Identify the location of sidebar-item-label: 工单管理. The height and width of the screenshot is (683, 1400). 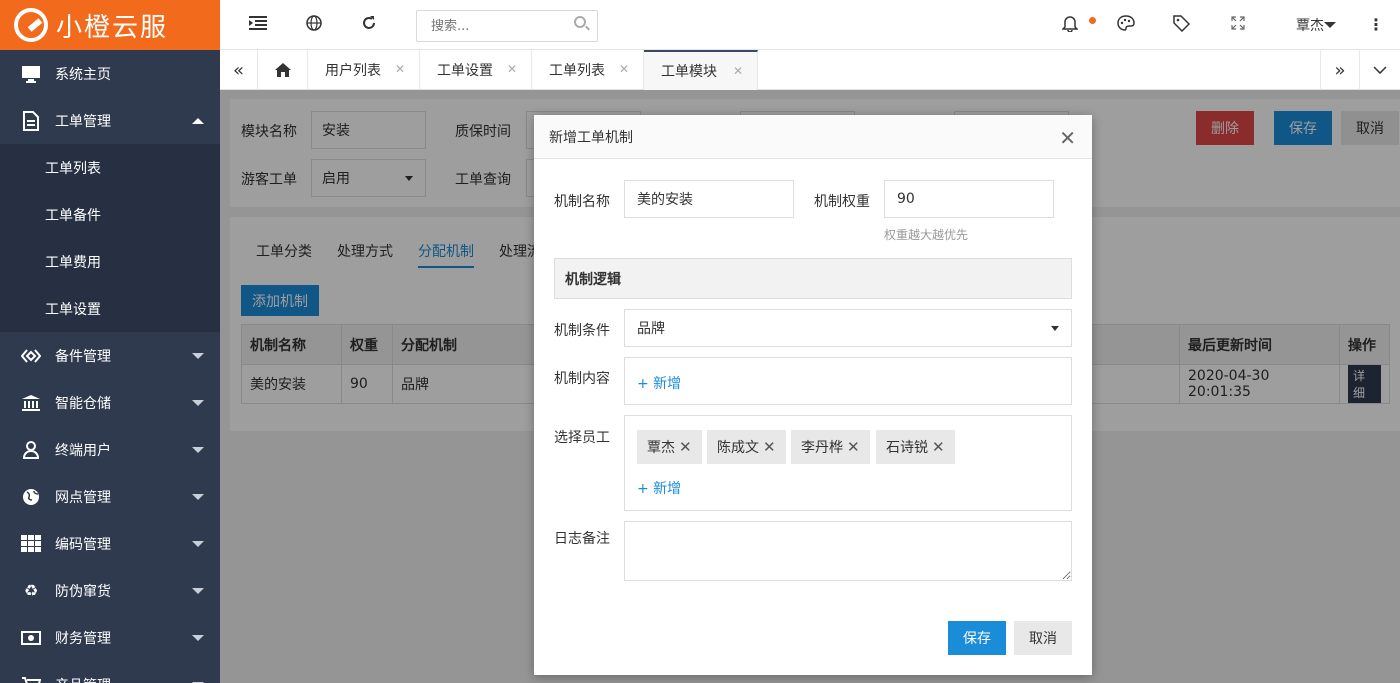
(83, 121).